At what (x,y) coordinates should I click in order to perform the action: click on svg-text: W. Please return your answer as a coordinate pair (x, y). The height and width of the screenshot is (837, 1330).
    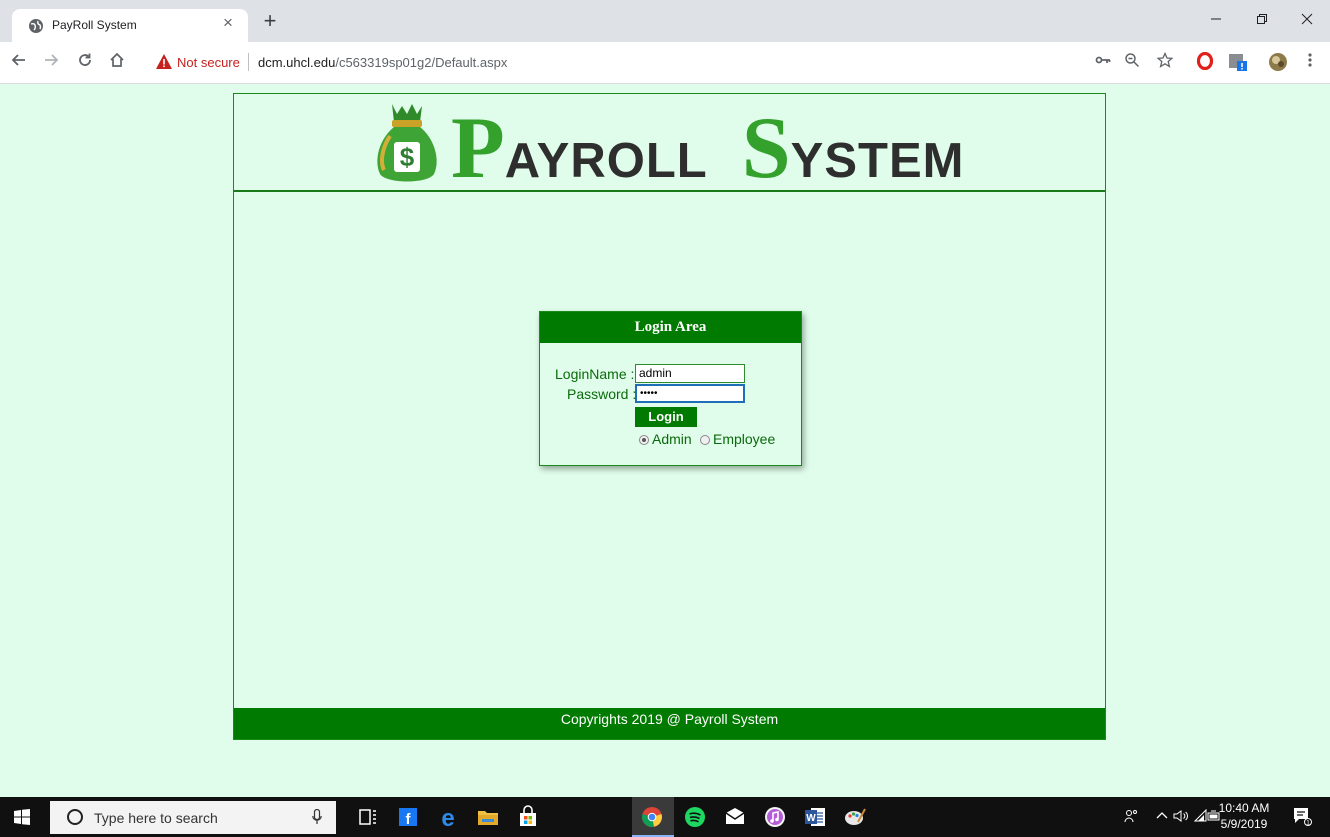
    Looking at the image, I should click on (811, 818).